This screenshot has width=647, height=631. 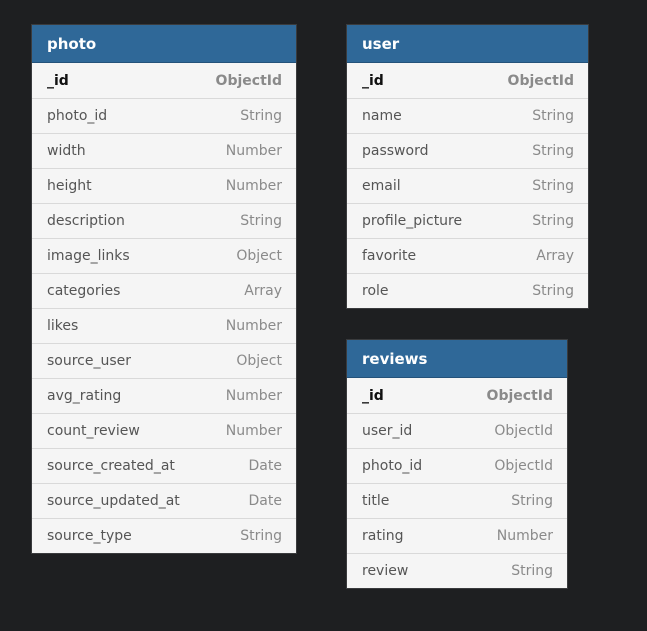 I want to click on field-name: count_review, so click(x=93, y=431).